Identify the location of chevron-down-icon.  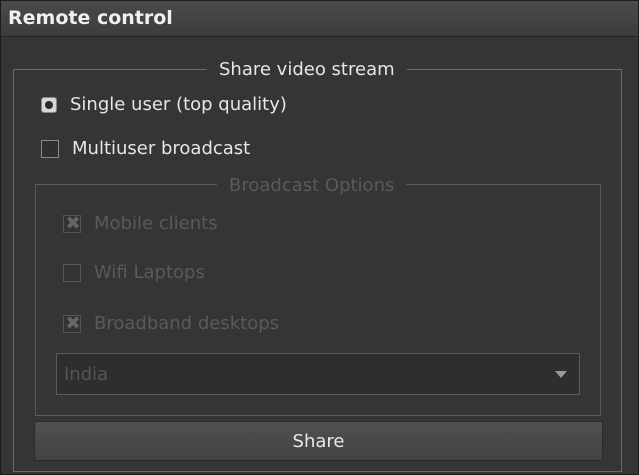
(561, 374).